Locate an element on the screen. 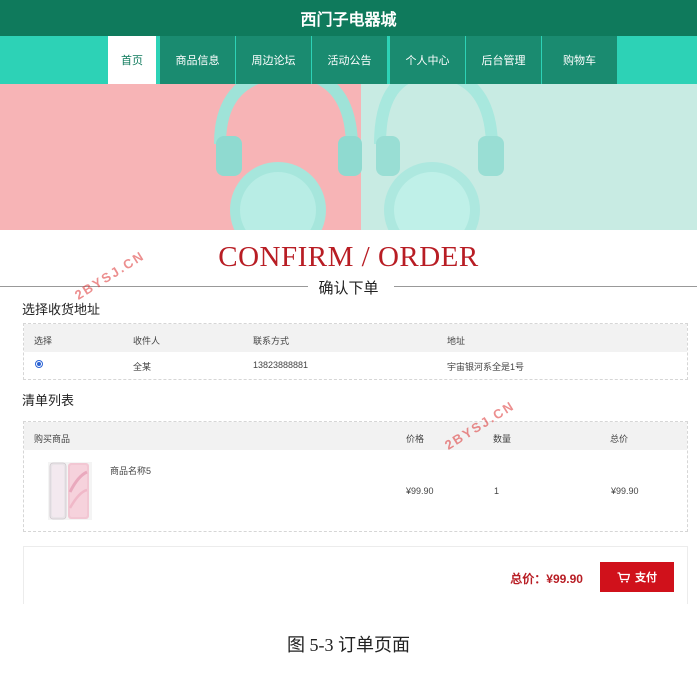 This screenshot has width=697, height=679. header-recipient: 收件人 is located at coordinates (147, 341).